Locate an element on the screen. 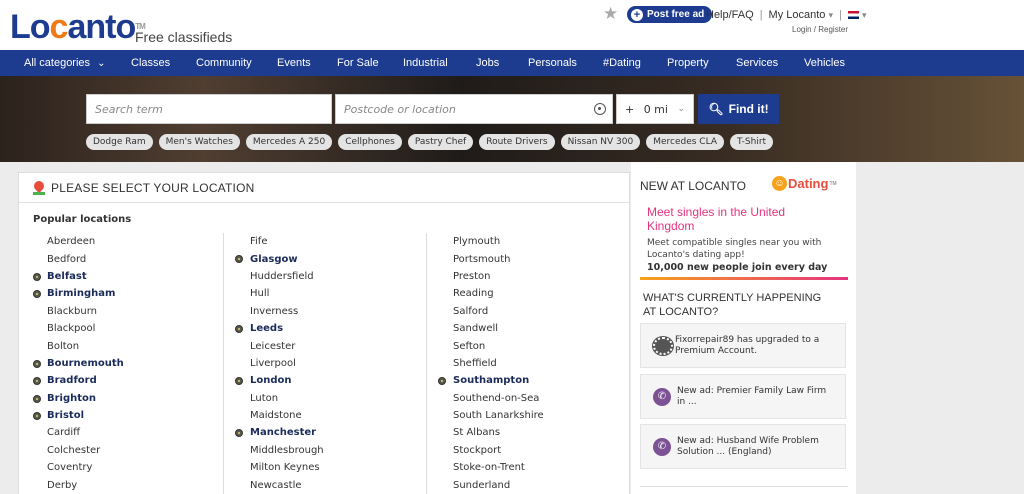  nav-for-sale: For Sale is located at coordinates (358, 63).